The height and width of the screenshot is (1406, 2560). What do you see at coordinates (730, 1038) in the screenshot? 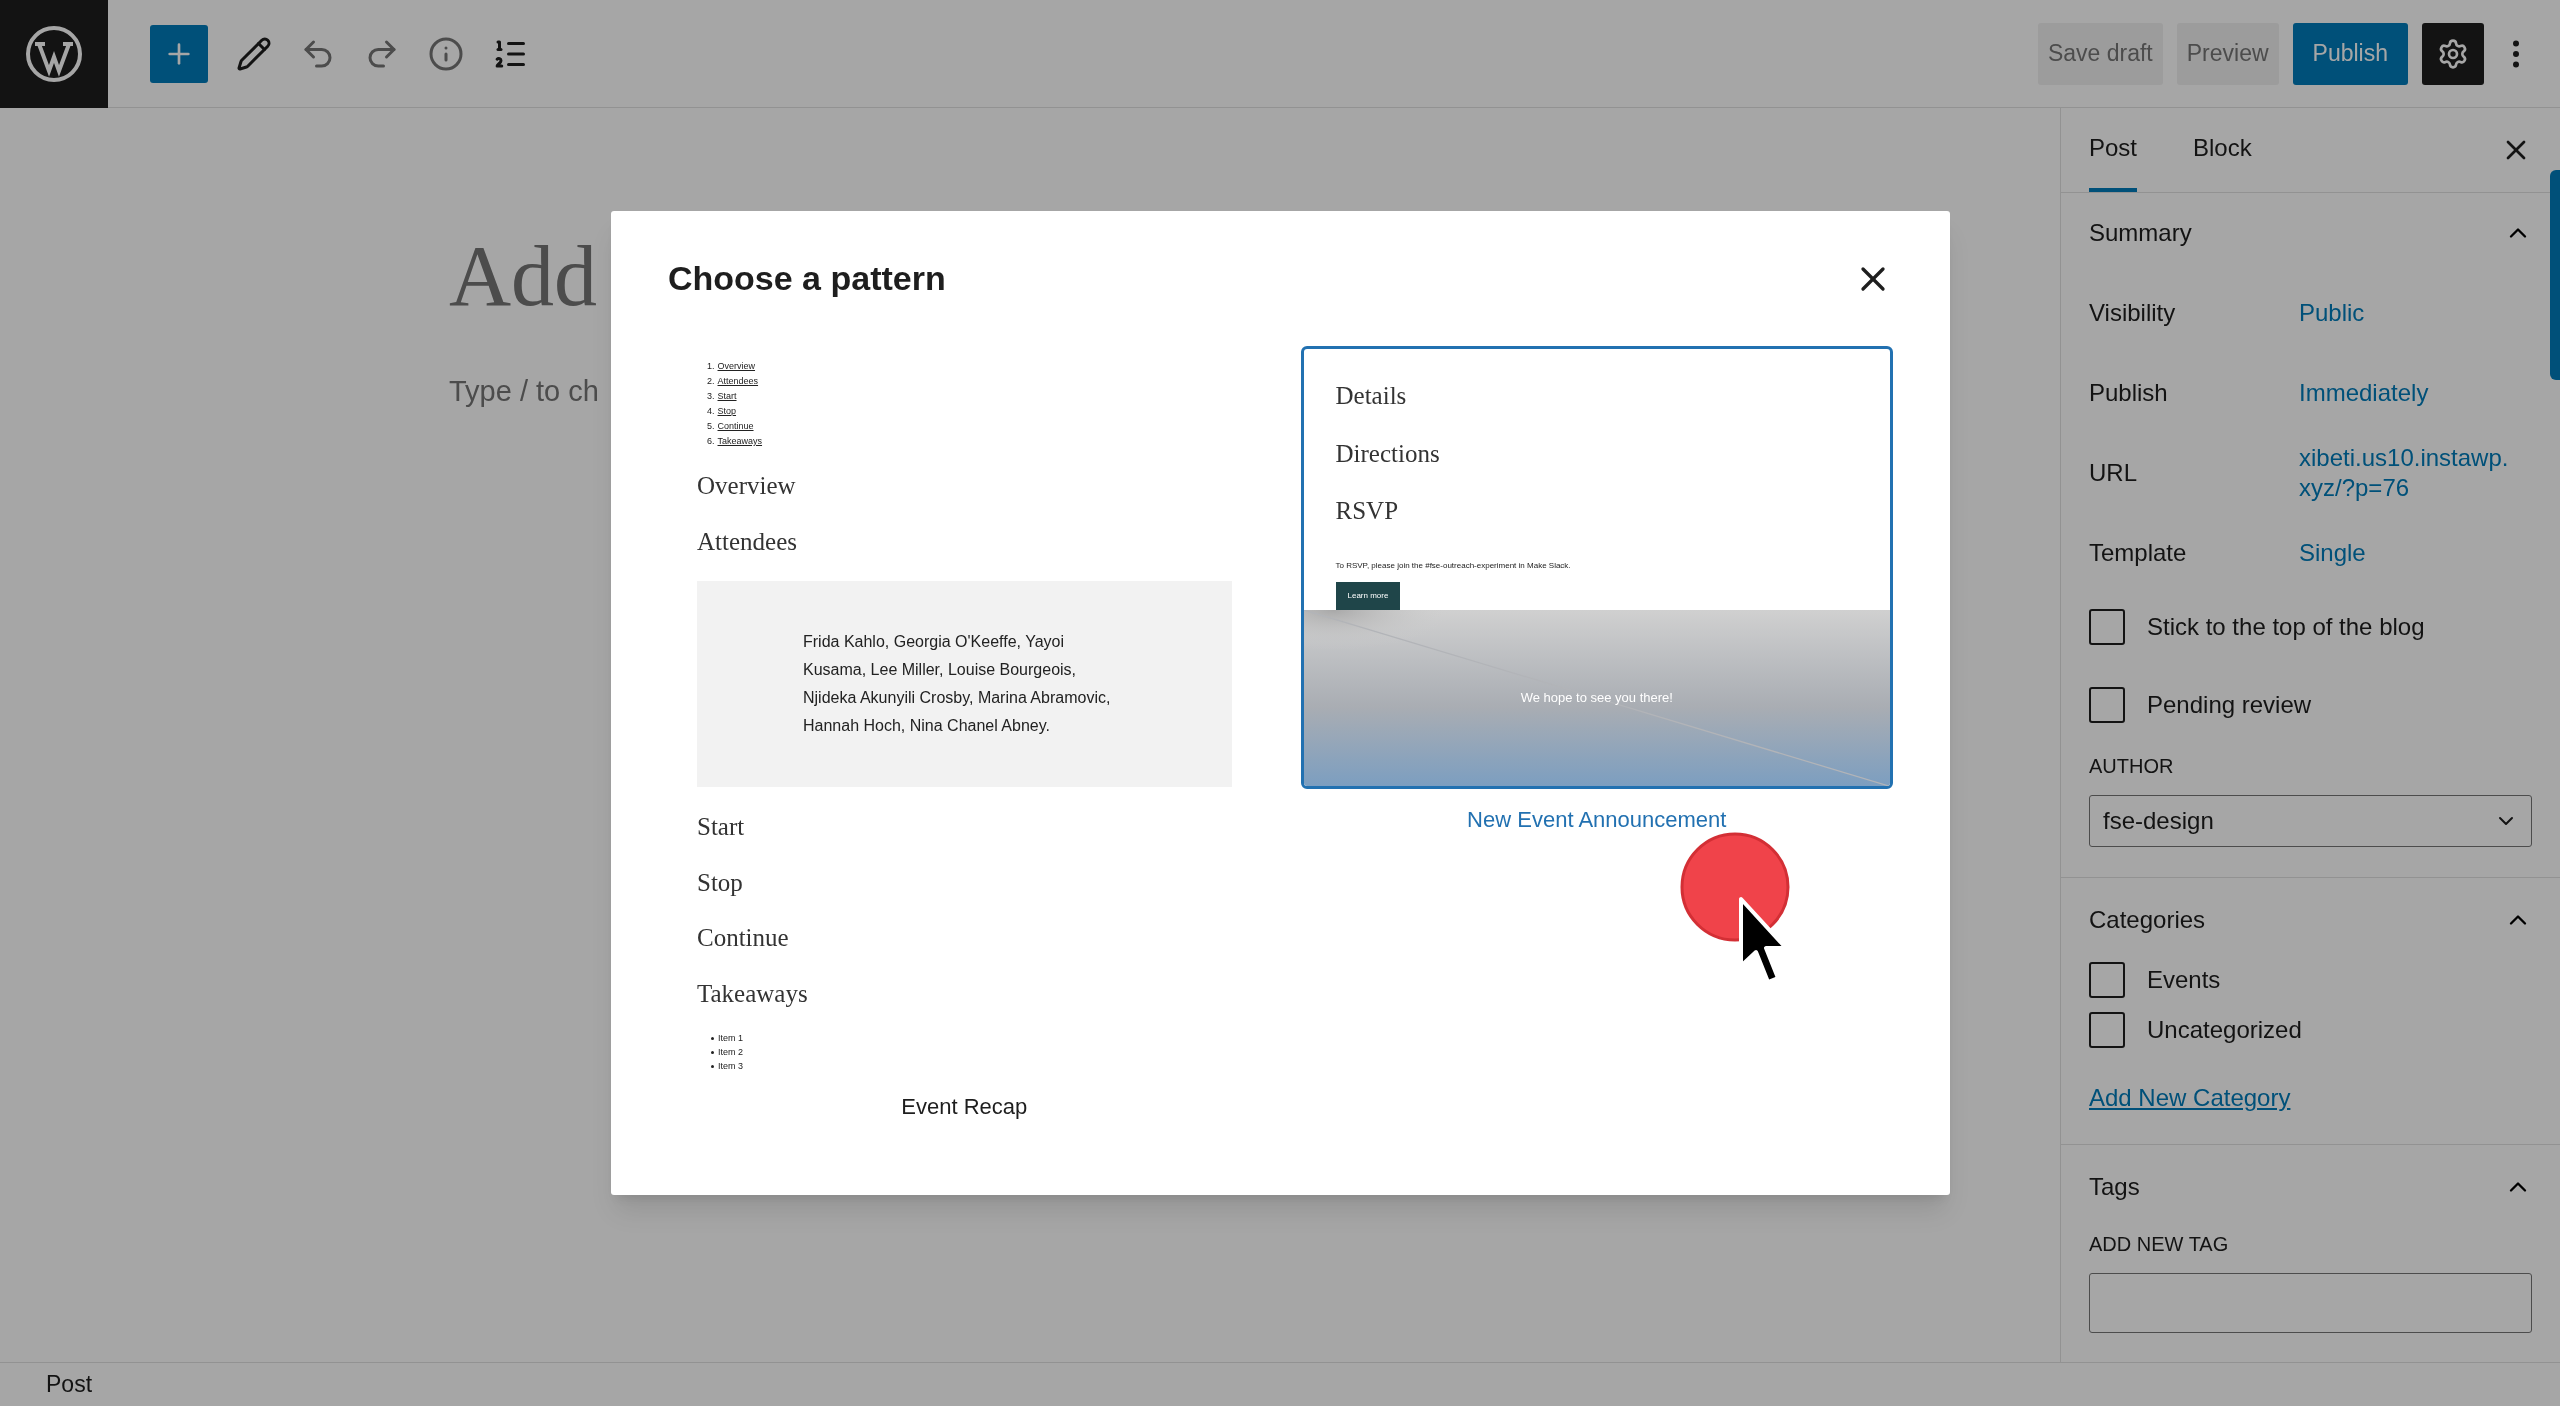
I see `list-item: Item 1` at bounding box center [730, 1038].